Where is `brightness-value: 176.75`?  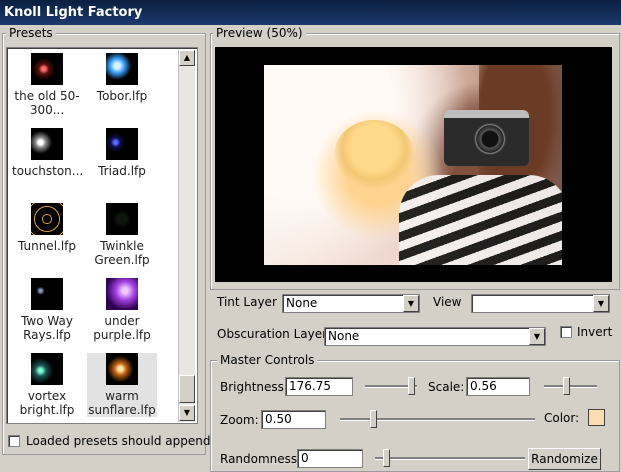 brightness-value: 176.75 is located at coordinates (310, 386).